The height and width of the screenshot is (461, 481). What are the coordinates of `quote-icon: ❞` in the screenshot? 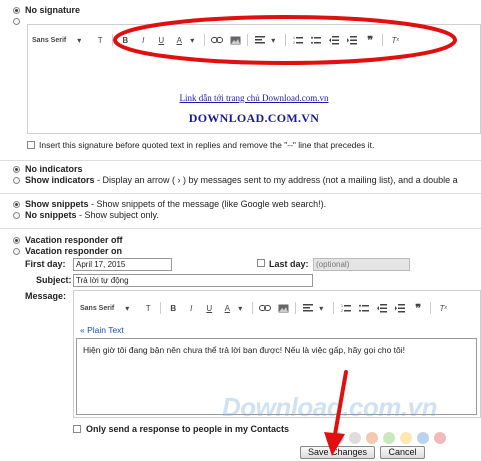 It's located at (418, 308).